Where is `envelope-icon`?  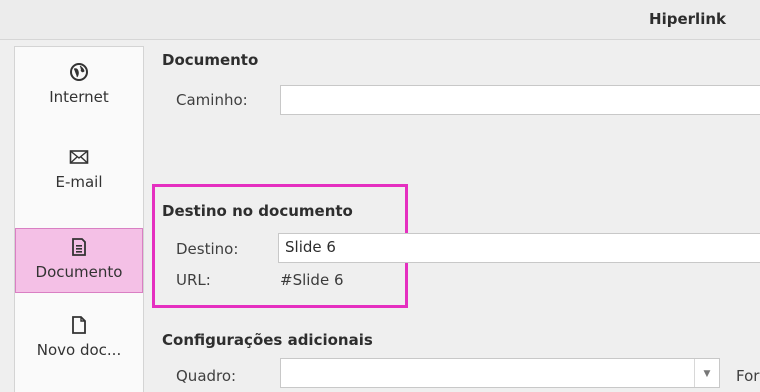
envelope-icon is located at coordinates (79, 157).